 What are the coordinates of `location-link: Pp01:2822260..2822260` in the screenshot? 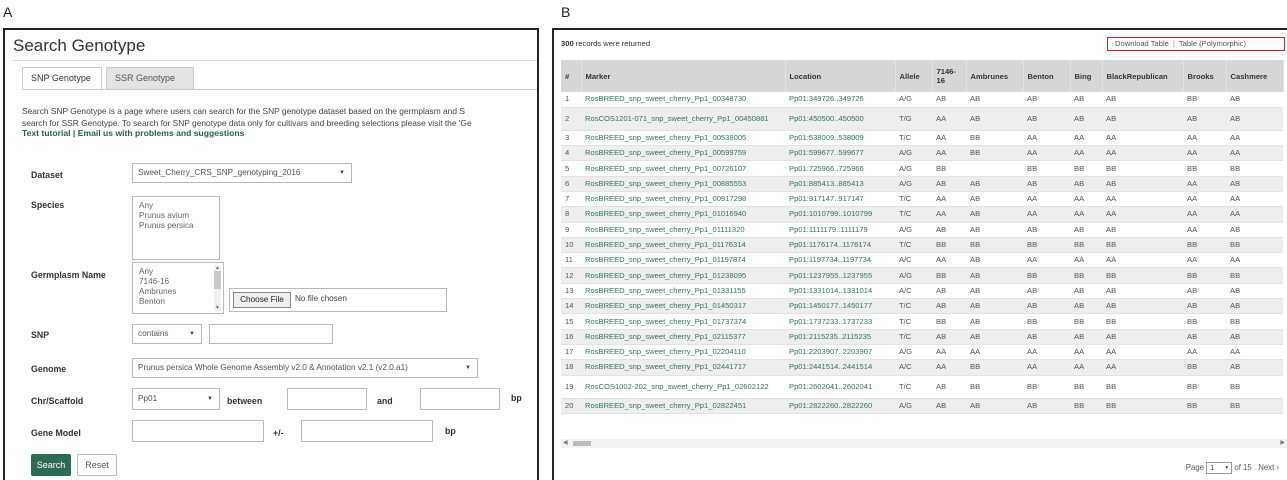 It's located at (840, 406).